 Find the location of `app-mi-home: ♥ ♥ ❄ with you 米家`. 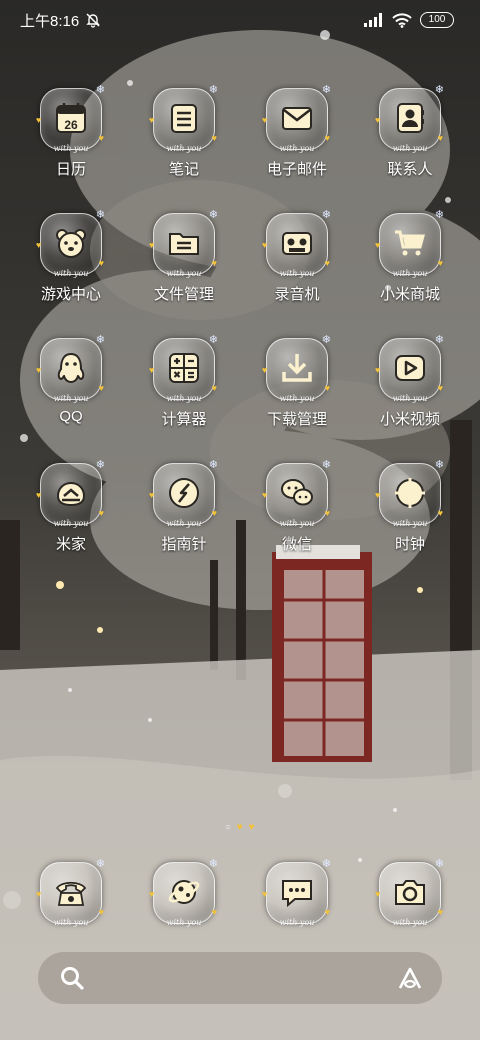

app-mi-home: ♥ ♥ ❄ with you 米家 is located at coordinates (71, 514).